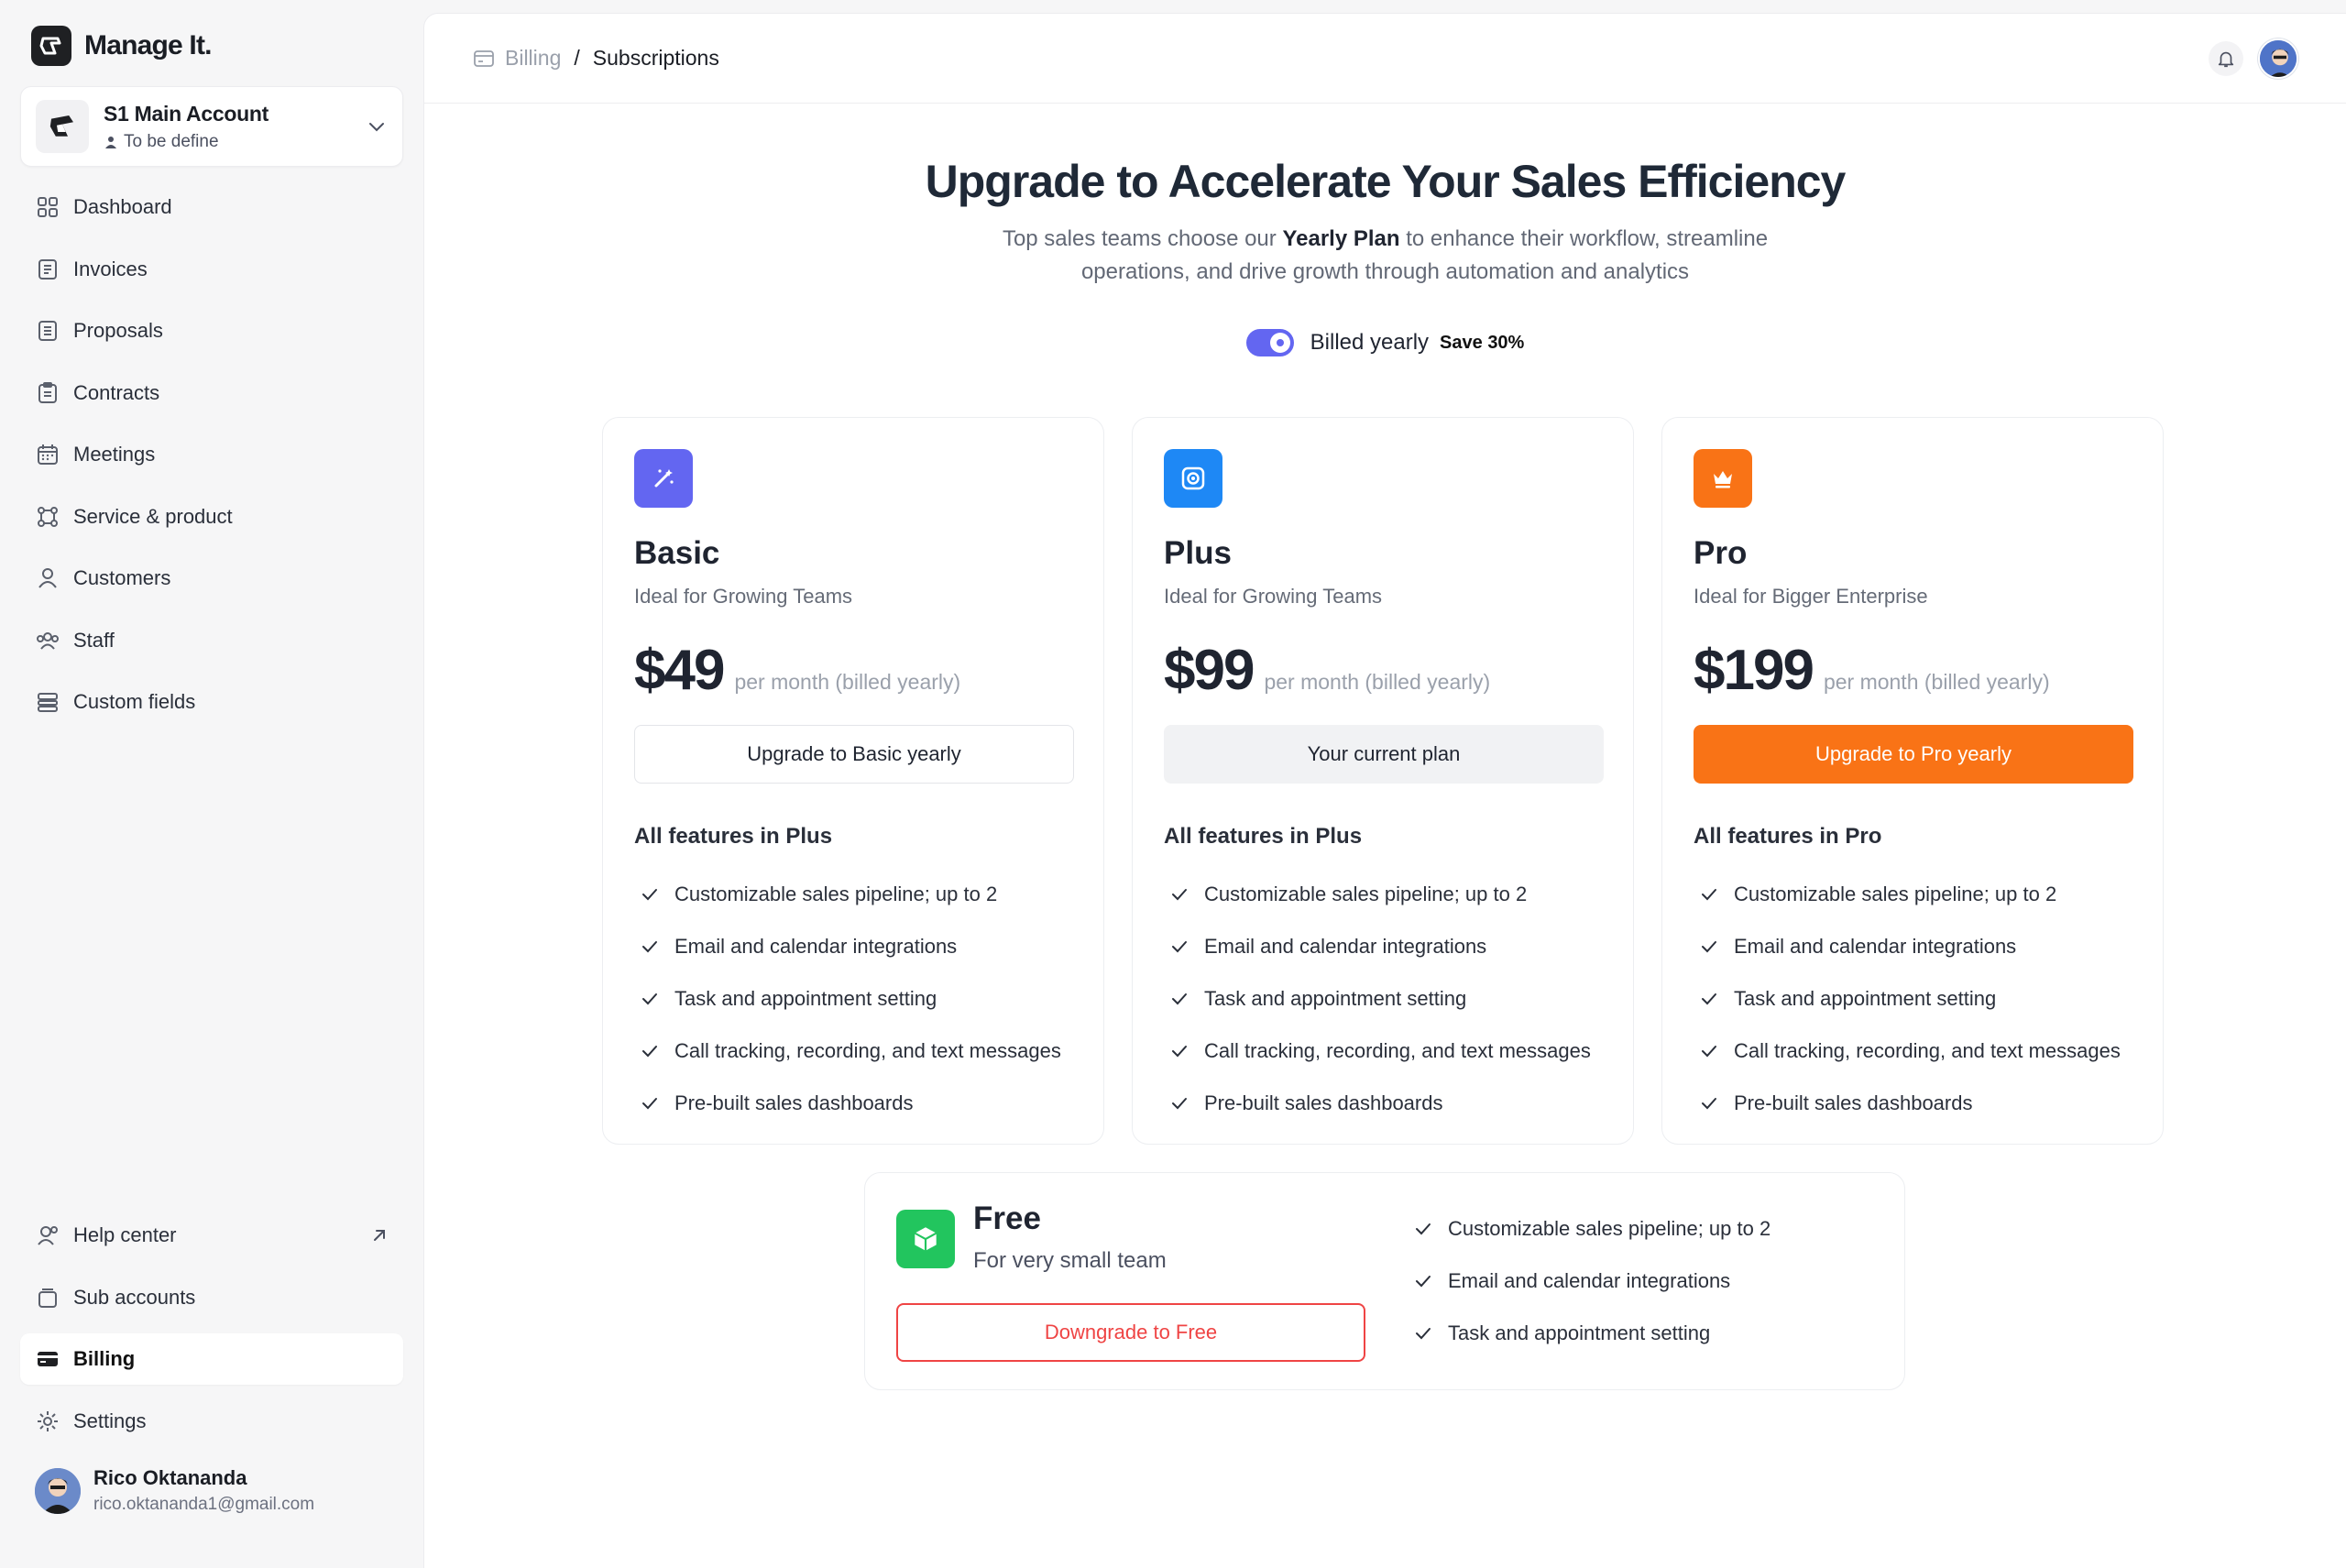  Describe the element at coordinates (1377, 682) in the screenshot. I see `price-period: per month (billed yearly)` at that location.